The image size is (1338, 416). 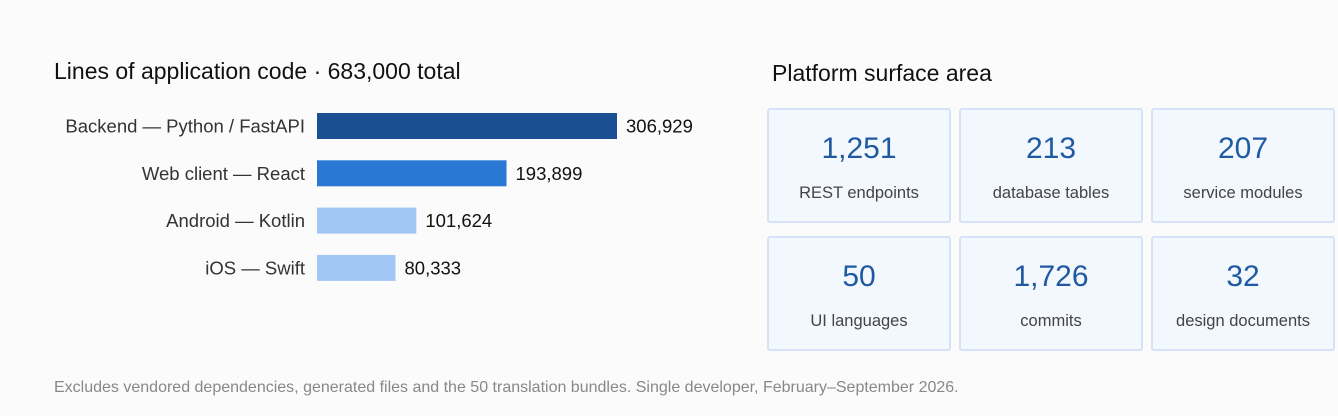 I want to click on stat-value: 207, so click(x=1243, y=148).